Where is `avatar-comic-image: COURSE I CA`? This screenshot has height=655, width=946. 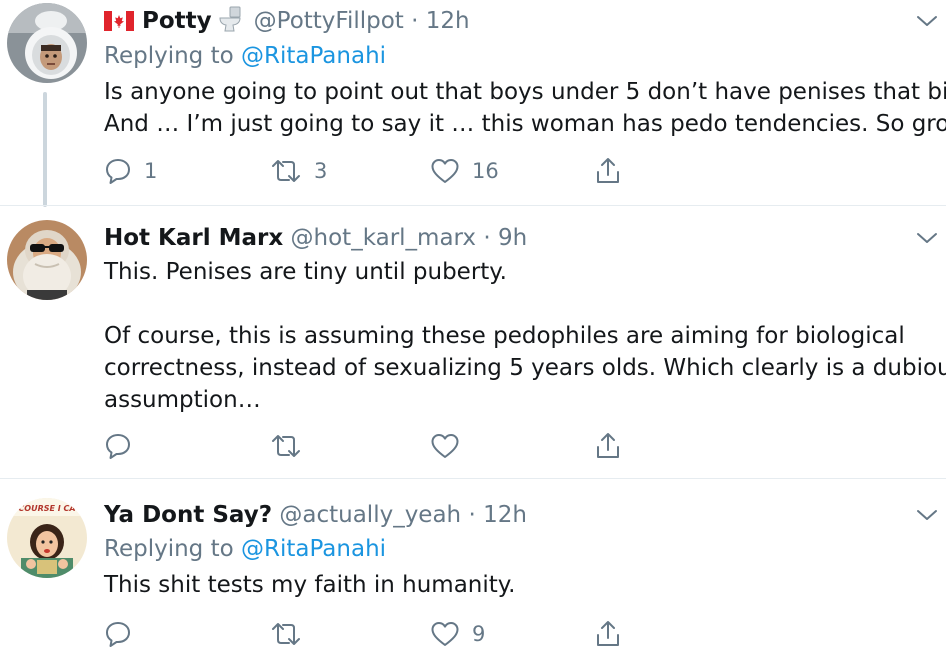 avatar-comic-image: COURSE I CA is located at coordinates (47, 538).